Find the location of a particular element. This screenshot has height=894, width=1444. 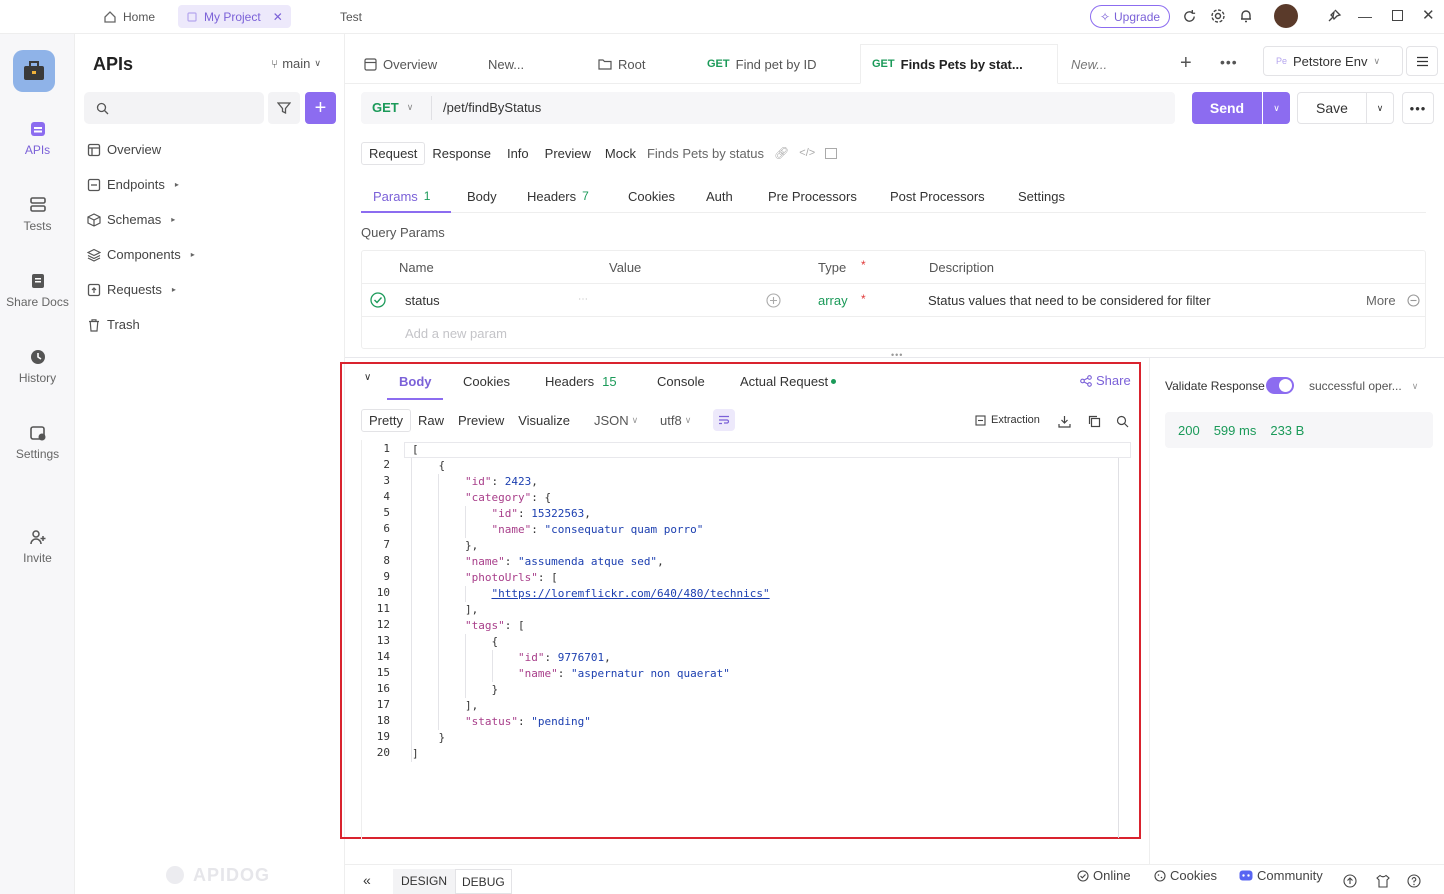

mode-tab-preview: Preview is located at coordinates (568, 153).